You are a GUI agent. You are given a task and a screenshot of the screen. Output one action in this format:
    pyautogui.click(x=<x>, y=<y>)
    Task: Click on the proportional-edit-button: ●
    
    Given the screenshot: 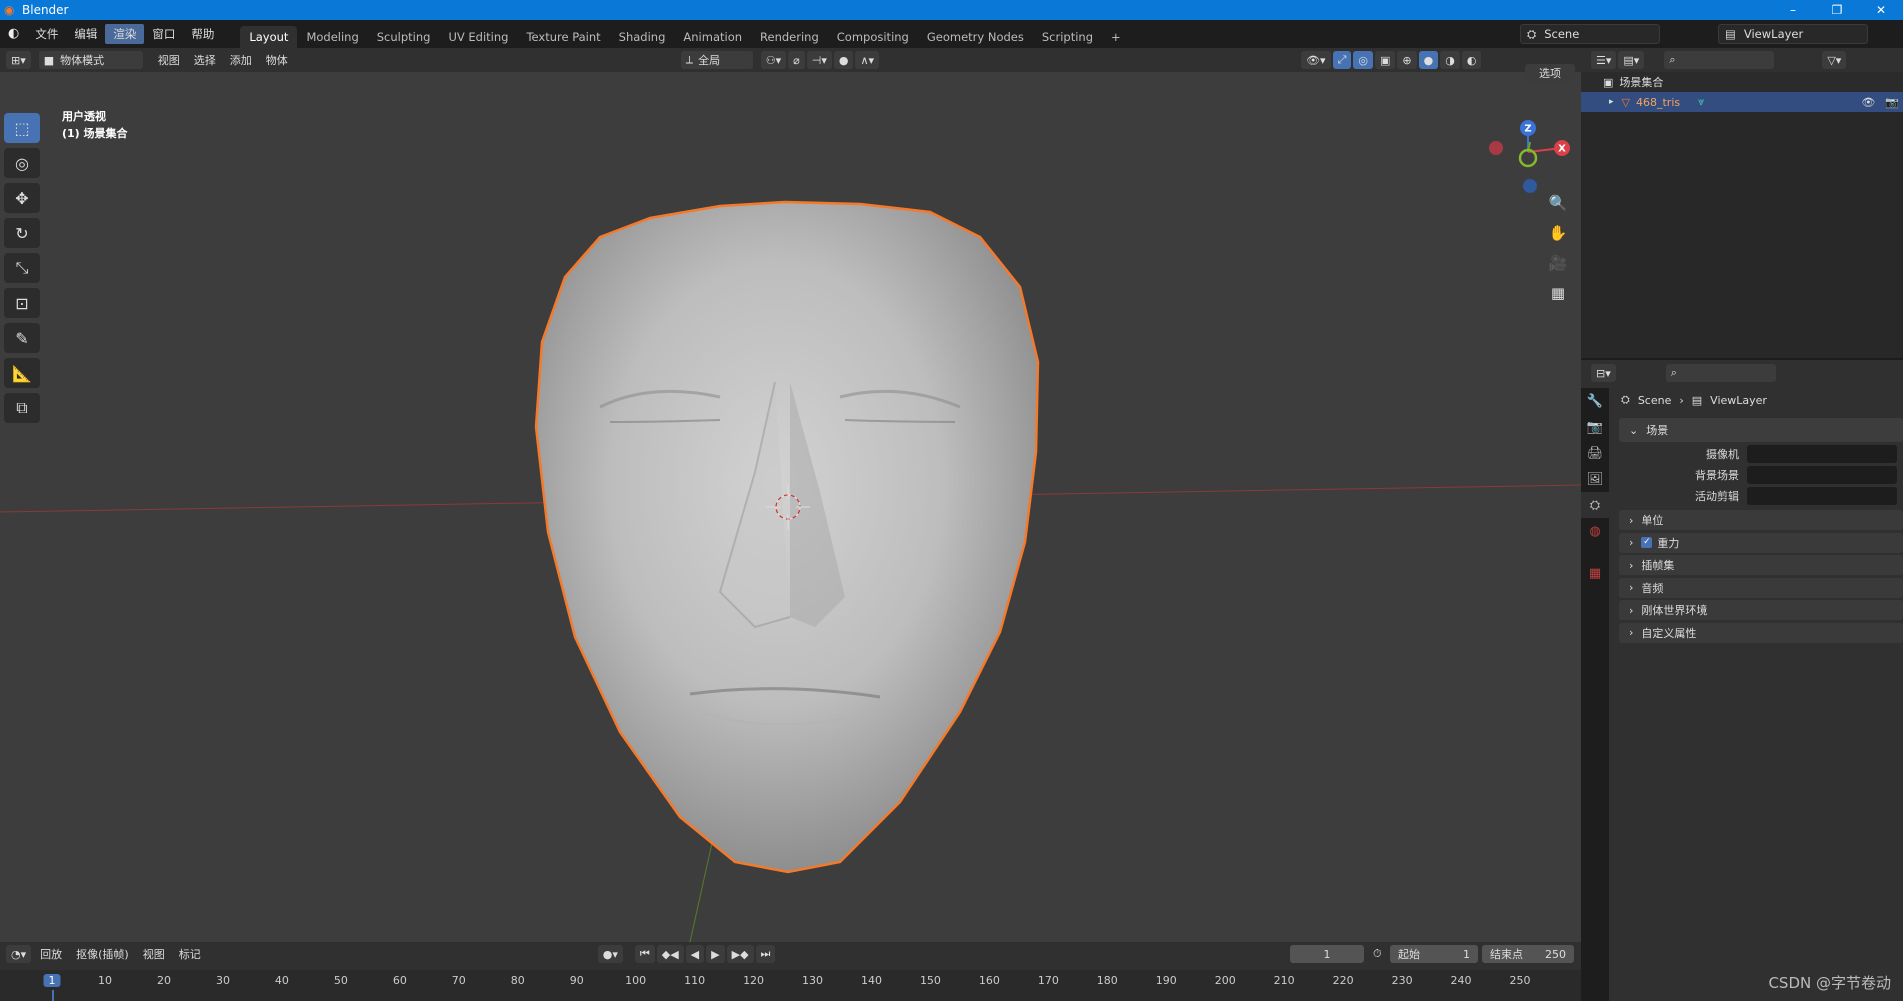 What is the action you would take?
    pyautogui.click(x=843, y=60)
    